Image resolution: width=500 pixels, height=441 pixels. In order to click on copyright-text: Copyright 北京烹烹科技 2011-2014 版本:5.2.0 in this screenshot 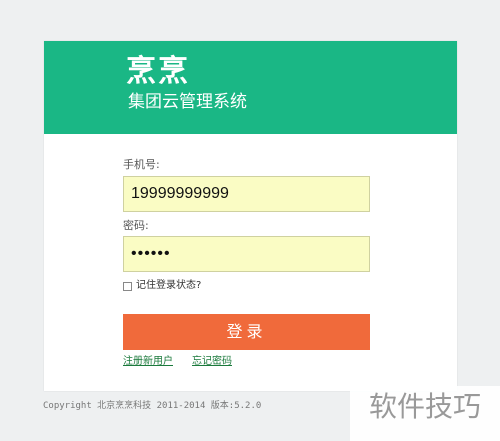, I will do `click(152, 406)`.